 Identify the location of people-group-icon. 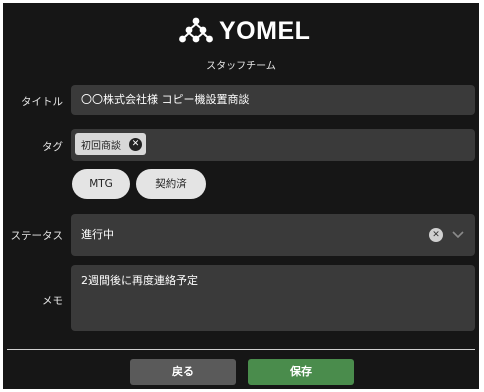
(196, 30).